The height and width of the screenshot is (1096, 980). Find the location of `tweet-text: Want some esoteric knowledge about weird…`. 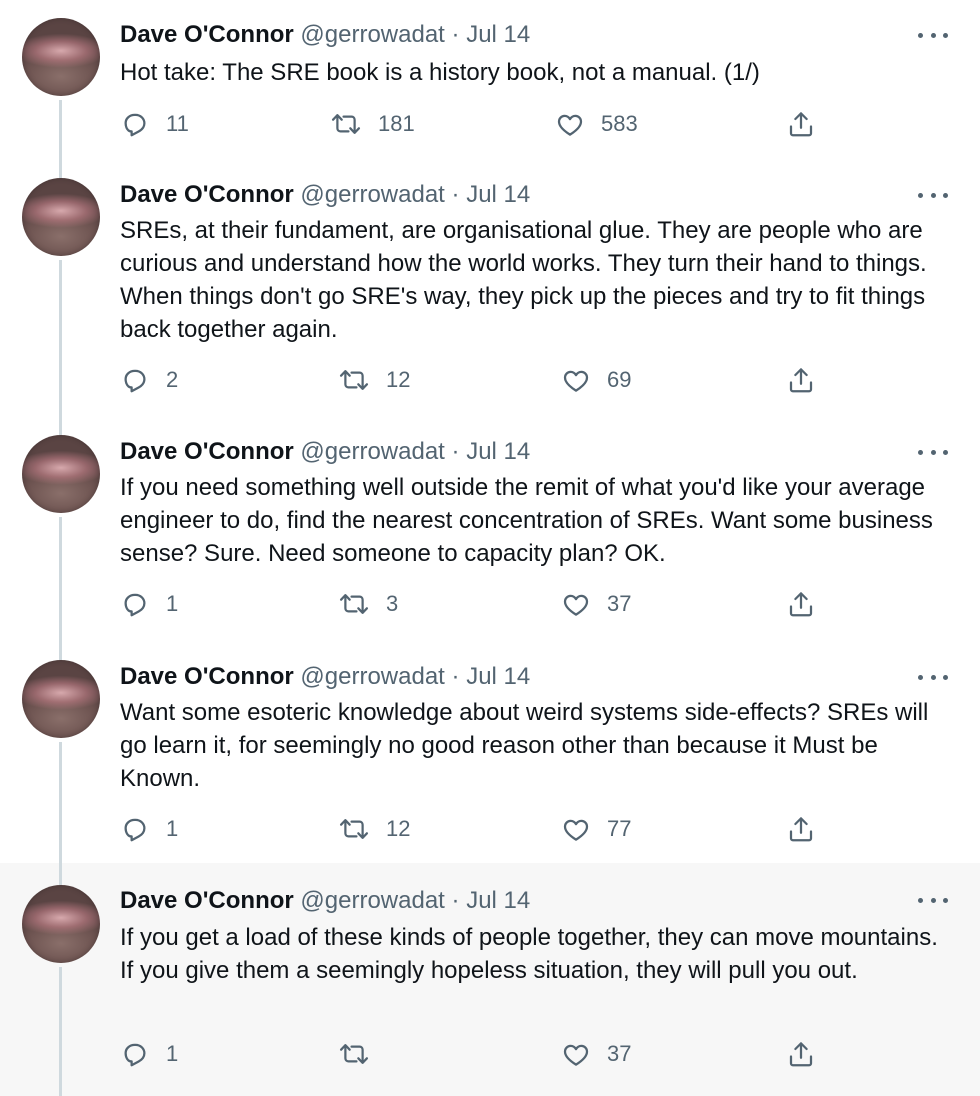

tweet-text: Want some esoteric knowledge about weird… is located at coordinates (524, 745).